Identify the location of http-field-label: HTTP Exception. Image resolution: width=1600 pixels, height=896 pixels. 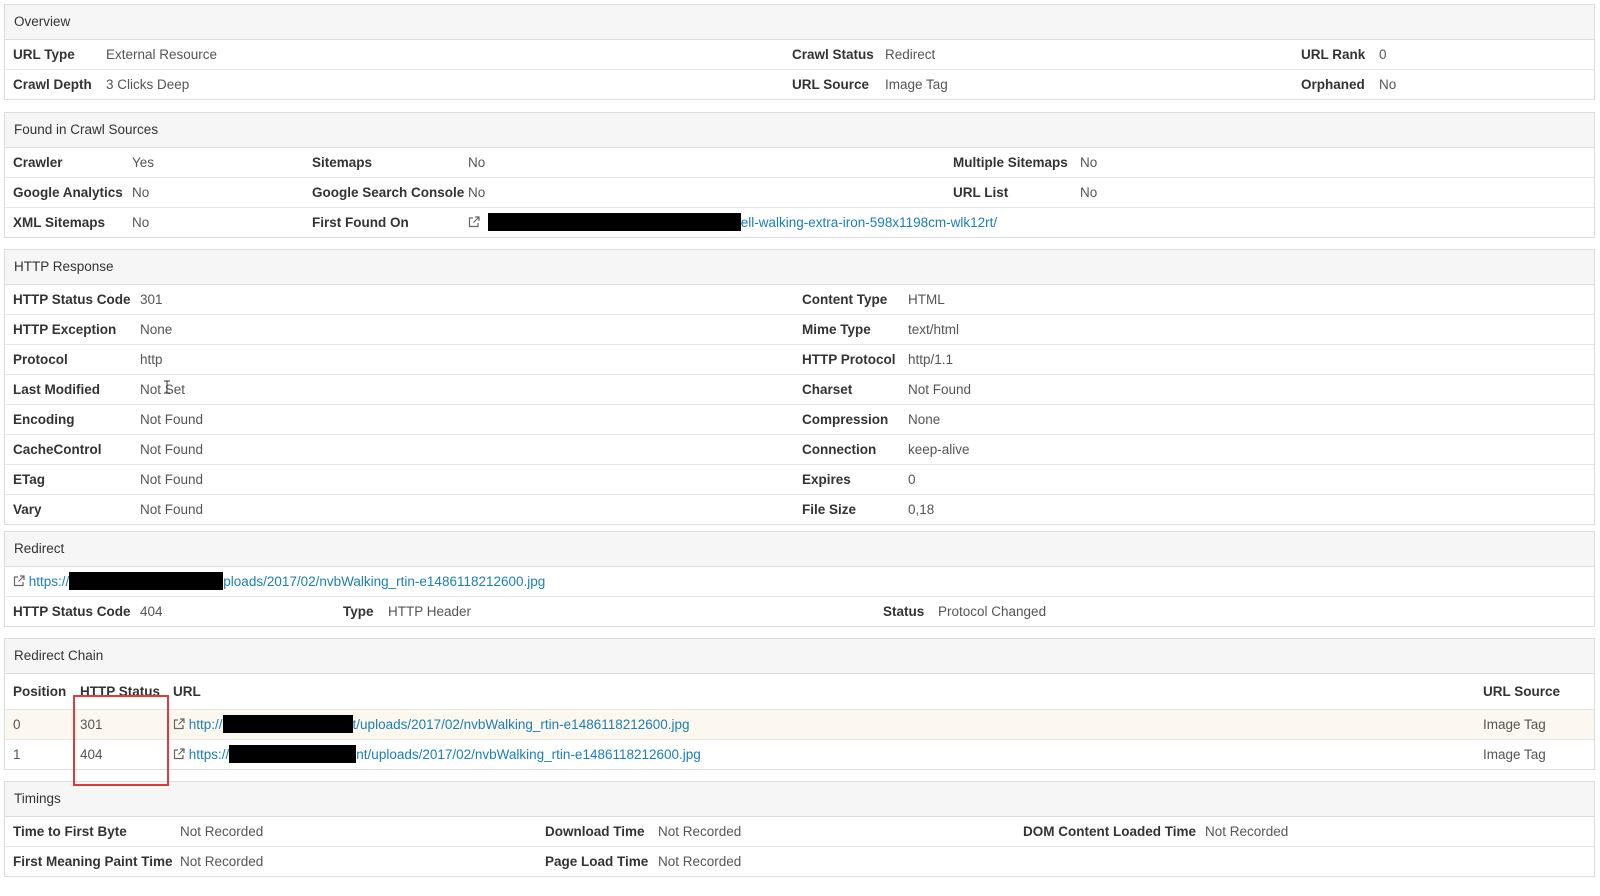
(65, 329).